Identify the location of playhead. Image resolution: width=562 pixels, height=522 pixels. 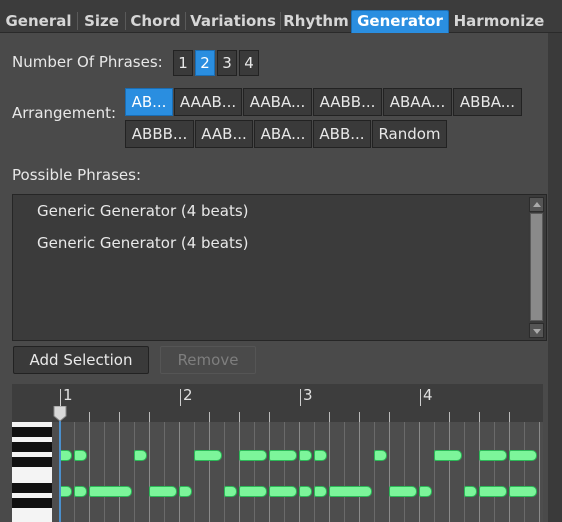
(60, 464).